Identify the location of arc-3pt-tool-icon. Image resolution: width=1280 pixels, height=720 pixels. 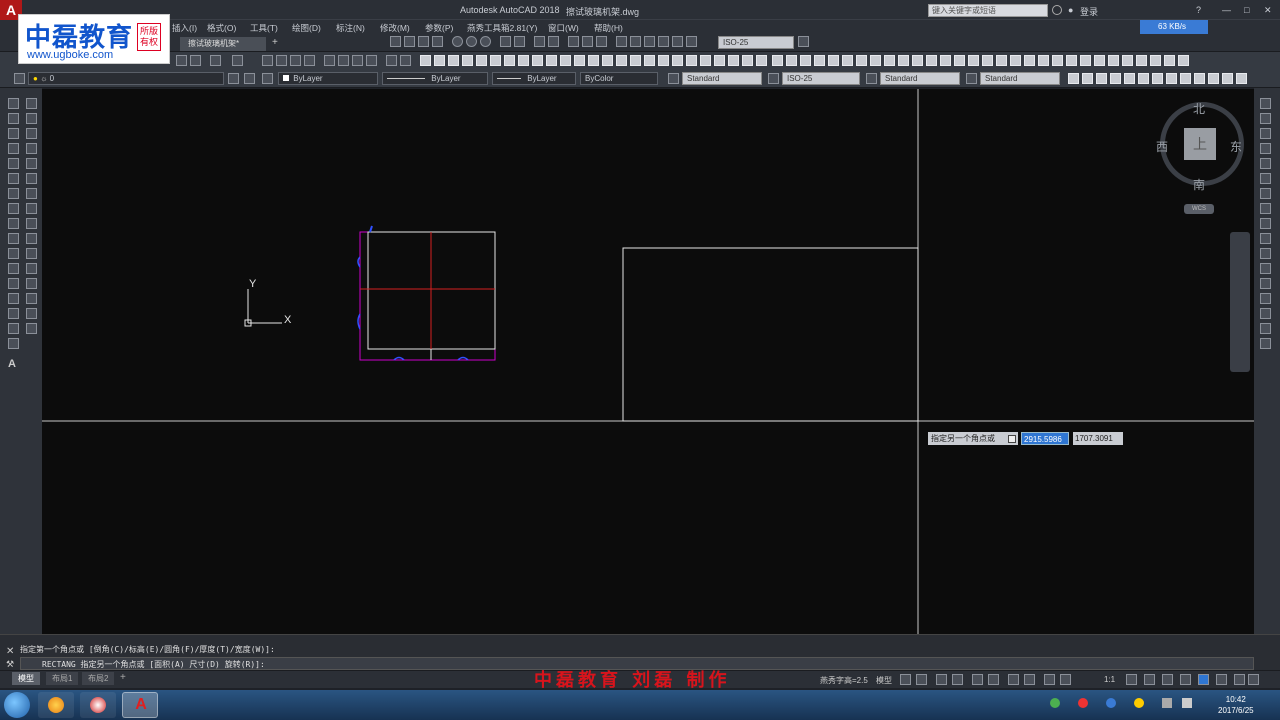
(471, 41).